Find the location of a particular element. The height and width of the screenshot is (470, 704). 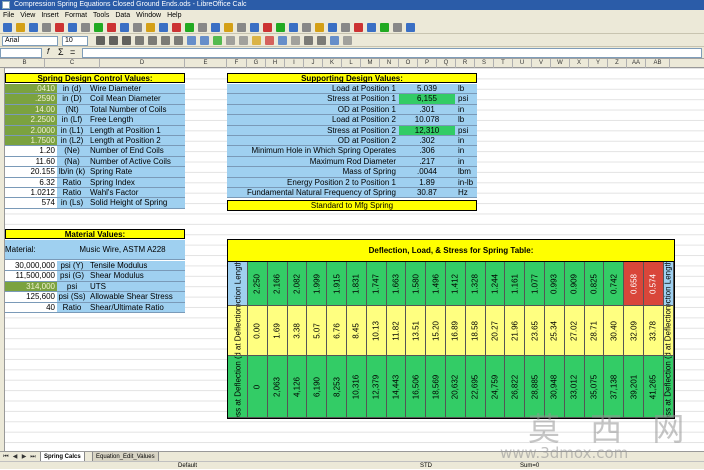

column-header: S is located at coordinates (484, 63).